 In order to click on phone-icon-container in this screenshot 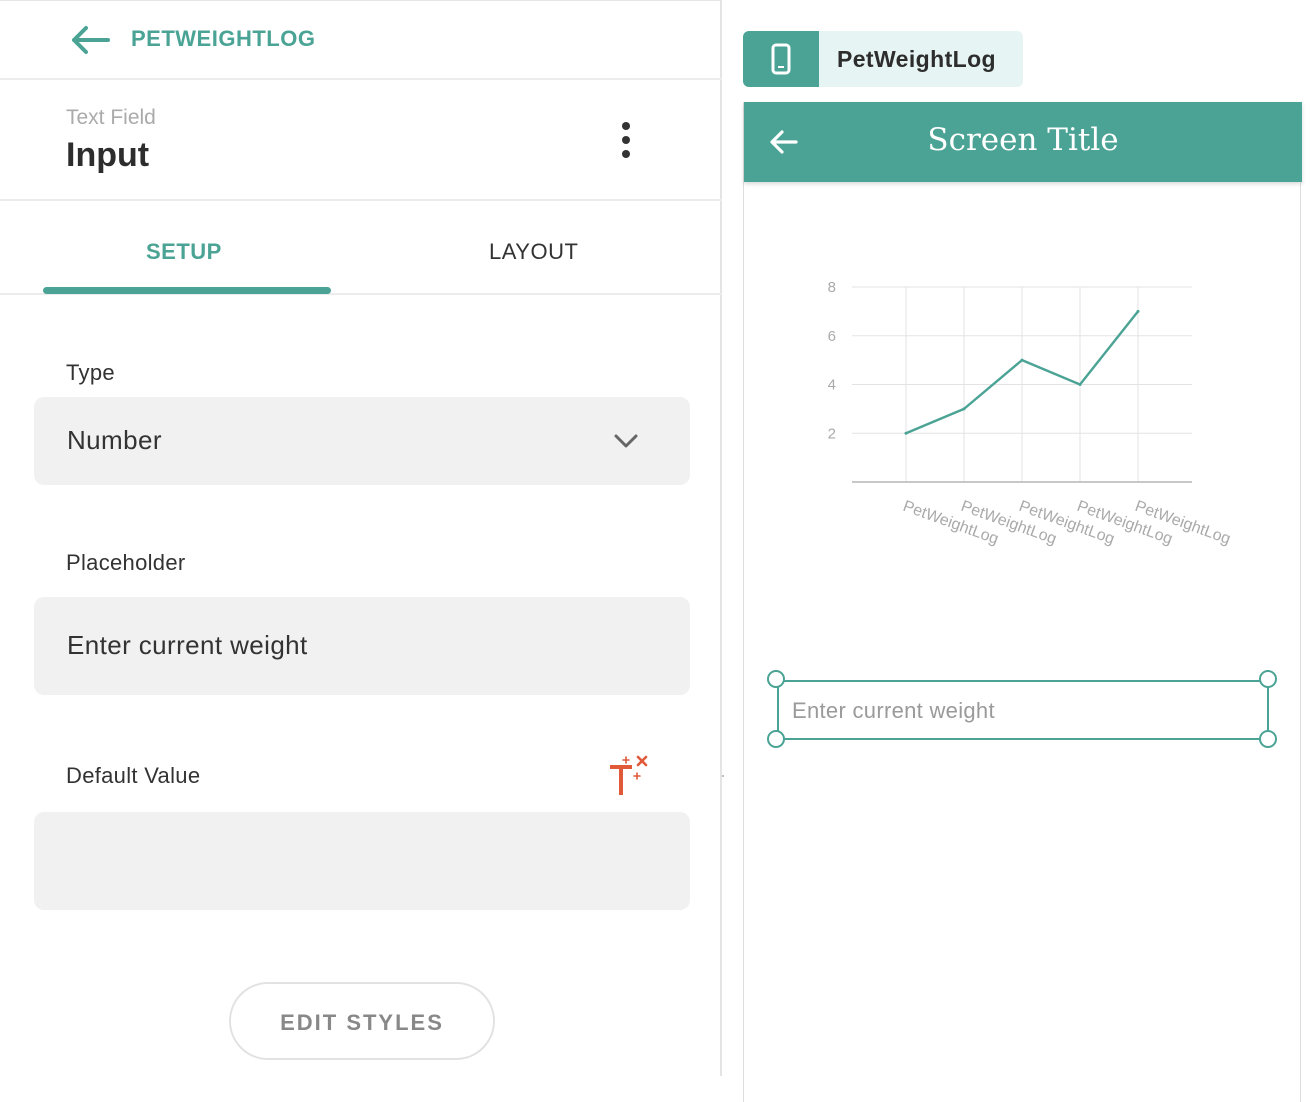, I will do `click(781, 59)`.